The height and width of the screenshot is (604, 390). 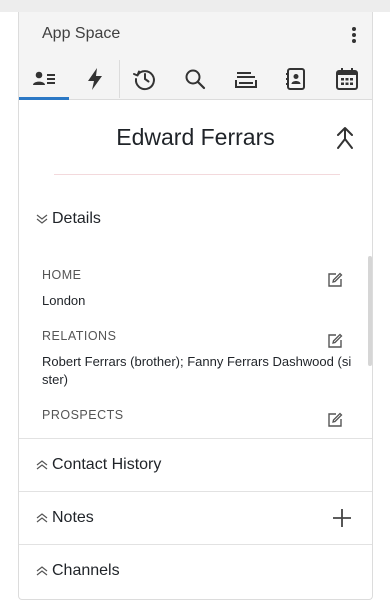 I want to click on details-scrollbar, so click(x=370, y=311).